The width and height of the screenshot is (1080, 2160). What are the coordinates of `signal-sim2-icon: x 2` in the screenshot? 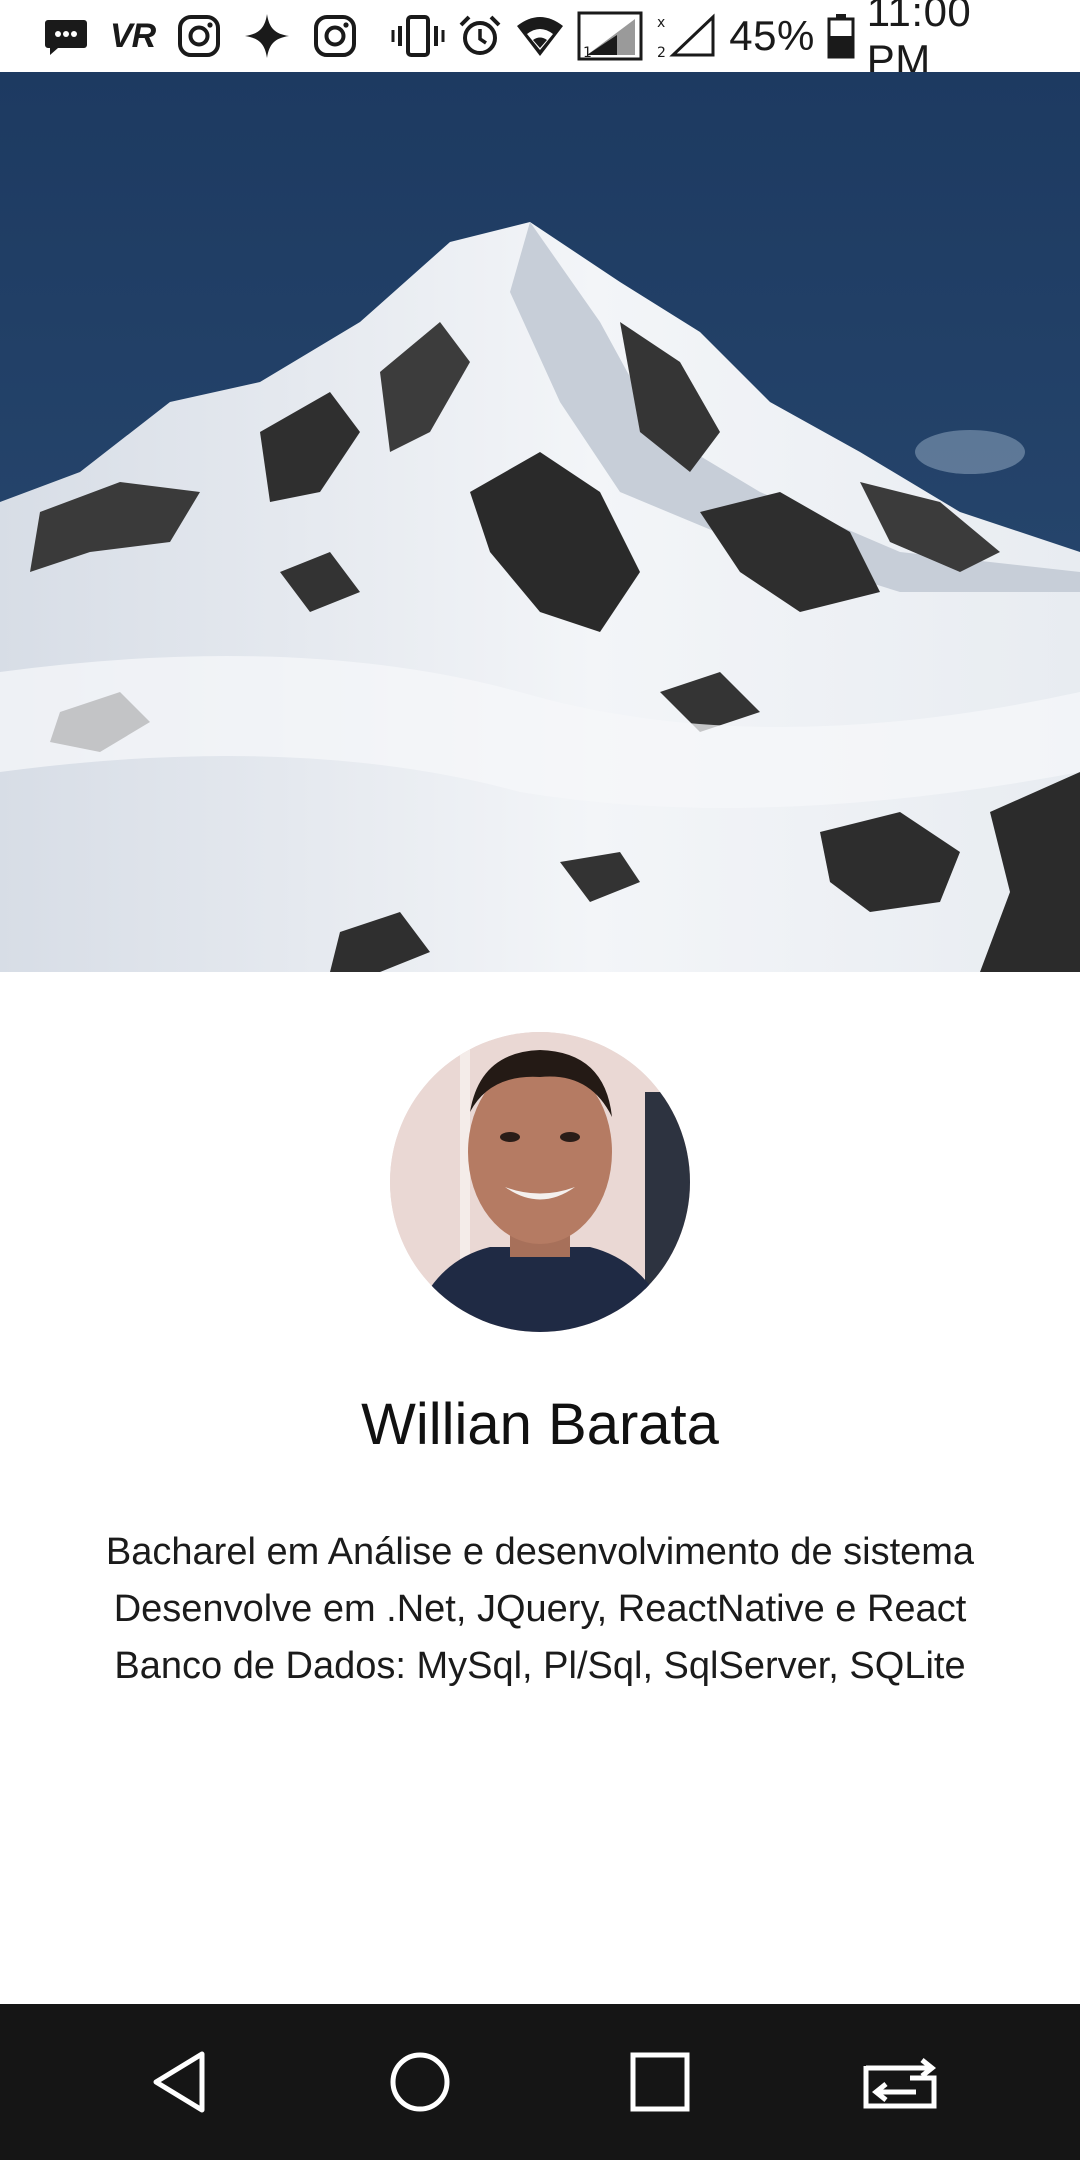 It's located at (686, 36).